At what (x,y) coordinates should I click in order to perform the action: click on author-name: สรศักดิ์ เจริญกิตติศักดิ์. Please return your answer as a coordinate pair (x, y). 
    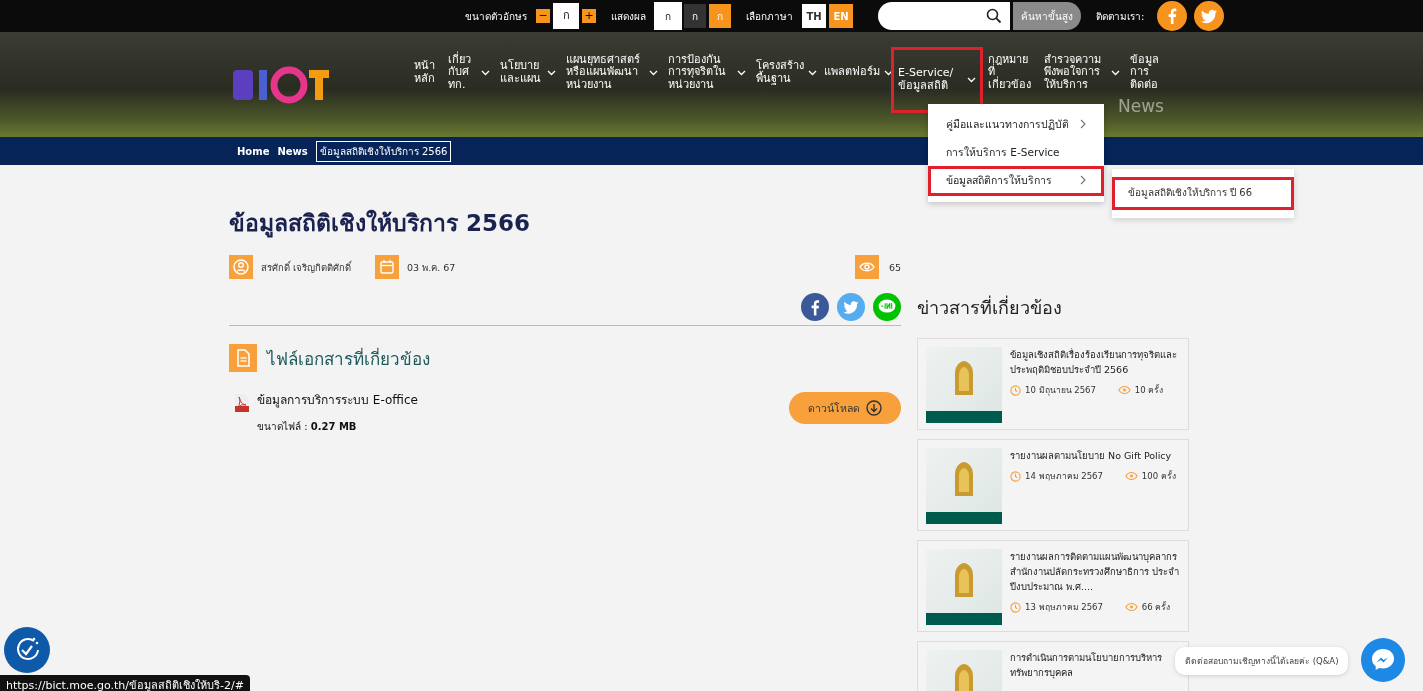
    Looking at the image, I should click on (306, 267).